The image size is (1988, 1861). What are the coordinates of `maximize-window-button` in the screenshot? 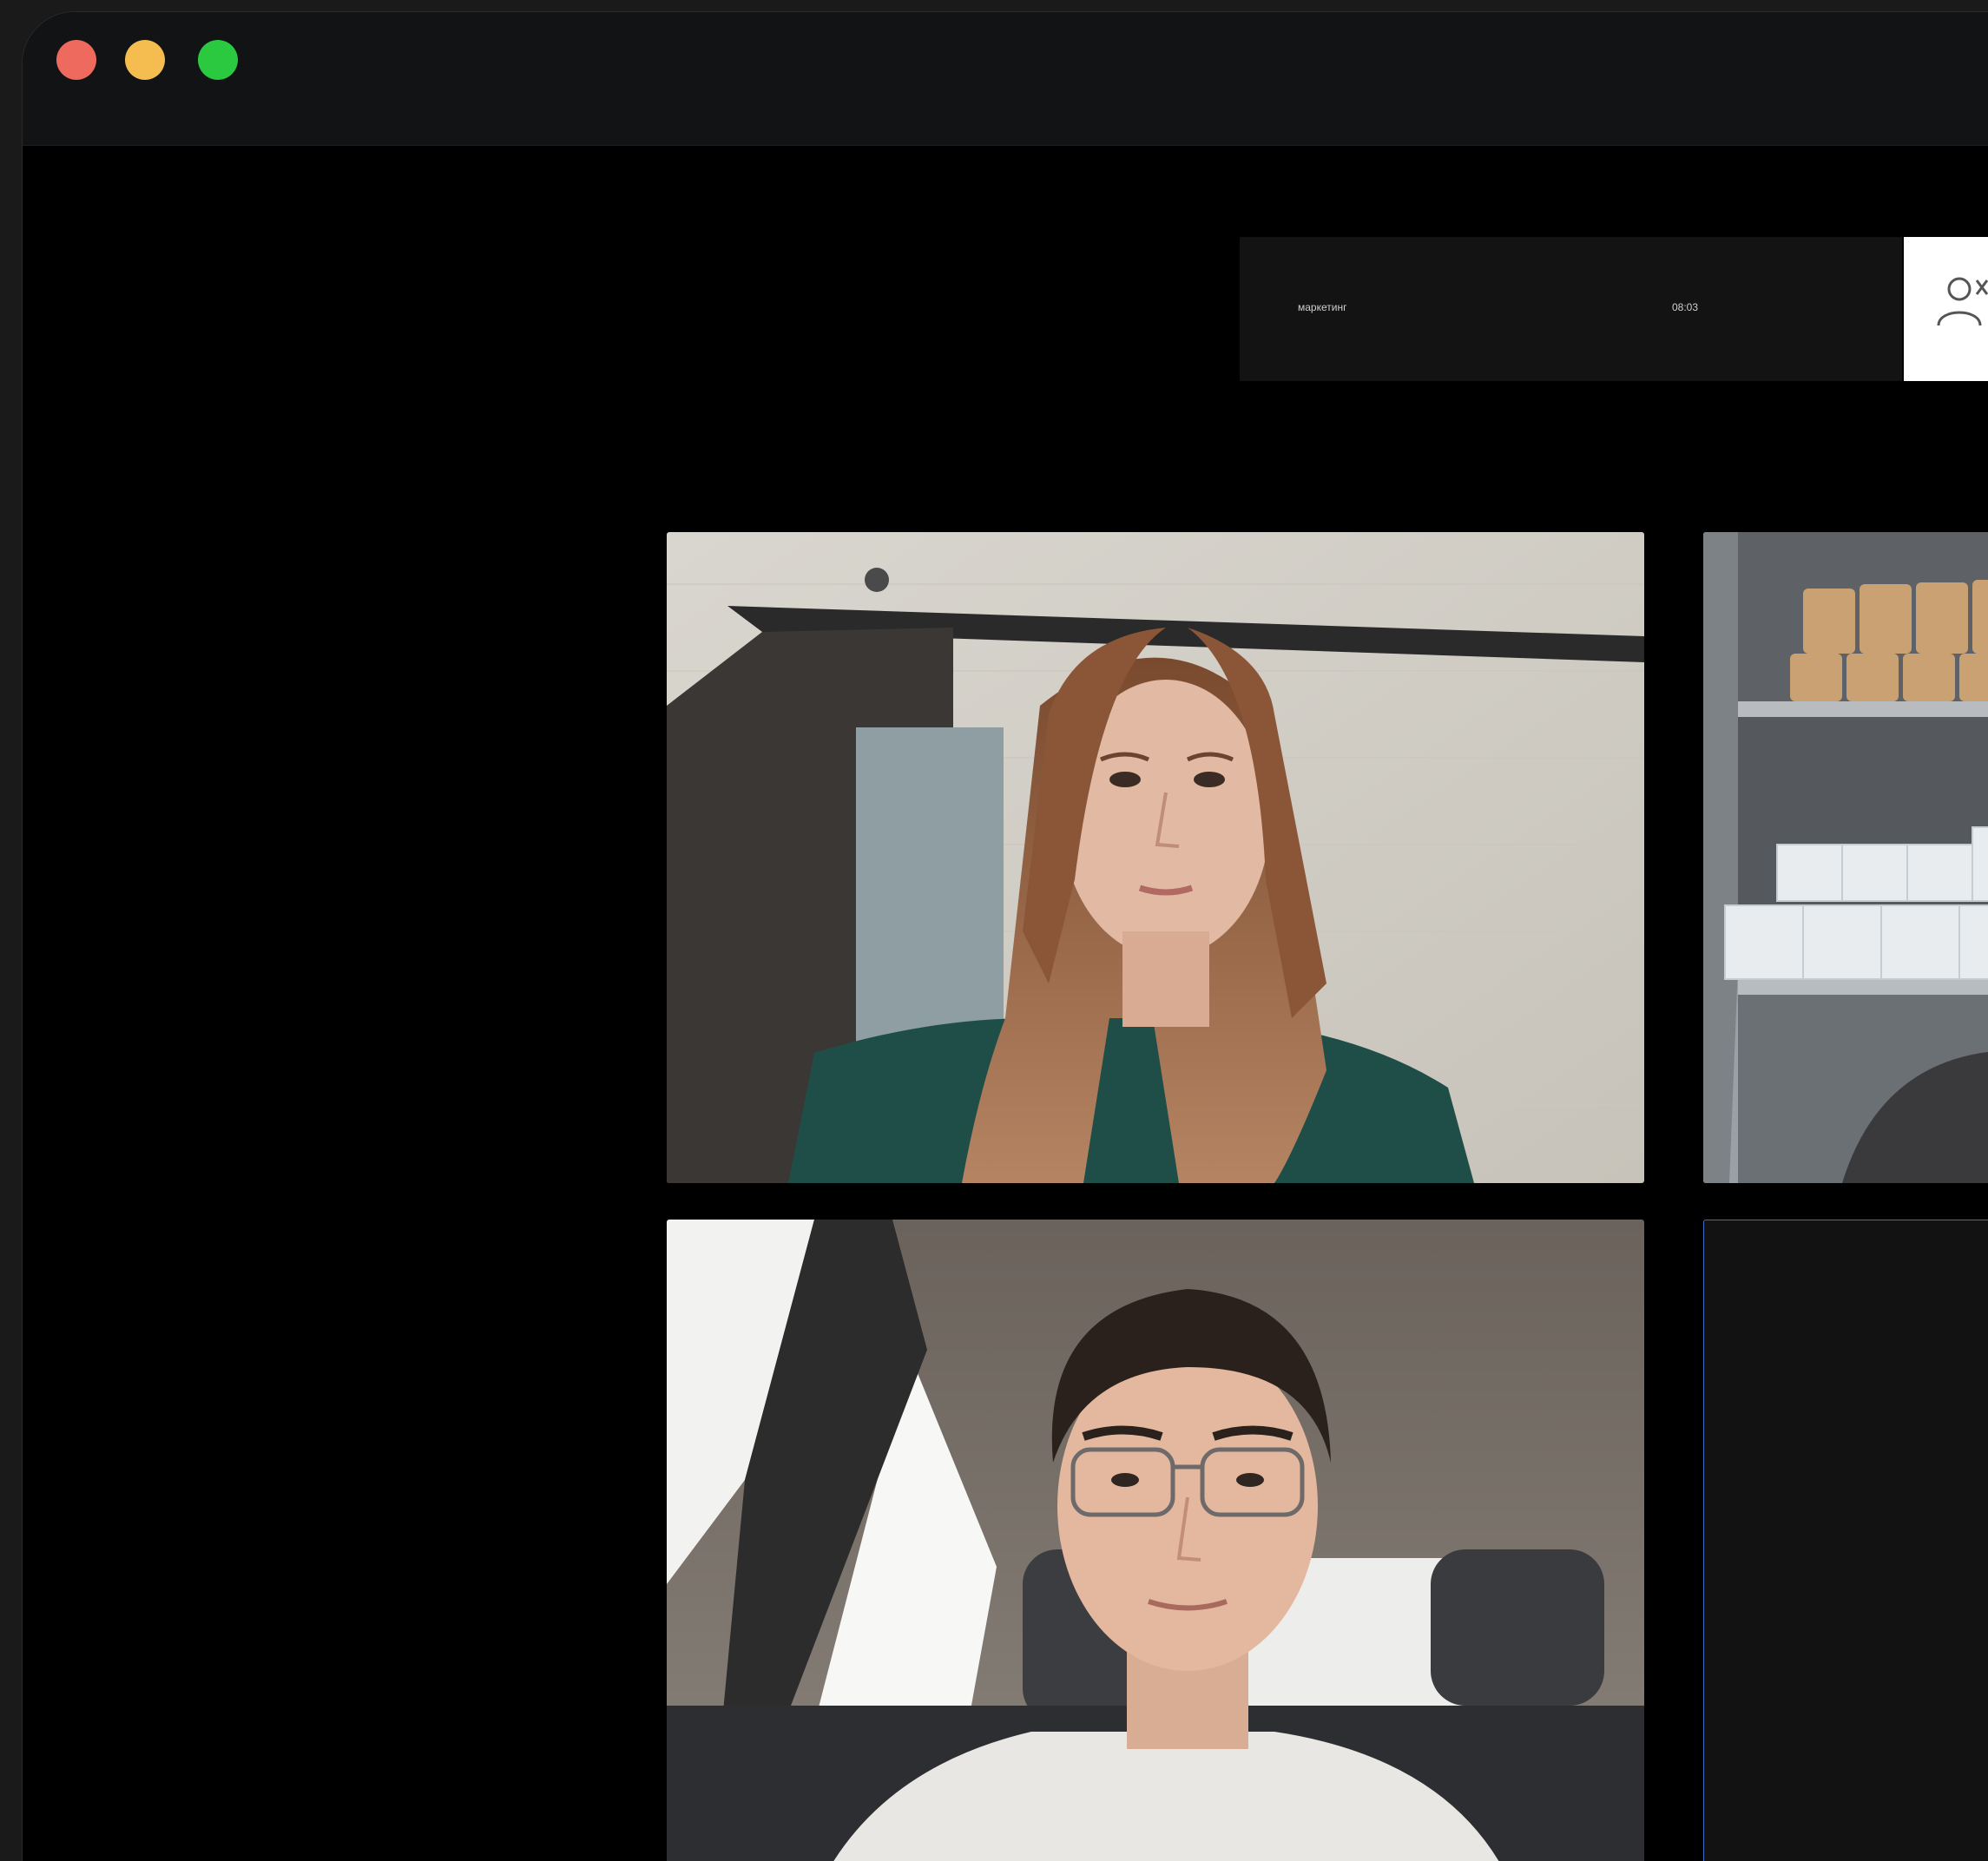 It's located at (218, 60).